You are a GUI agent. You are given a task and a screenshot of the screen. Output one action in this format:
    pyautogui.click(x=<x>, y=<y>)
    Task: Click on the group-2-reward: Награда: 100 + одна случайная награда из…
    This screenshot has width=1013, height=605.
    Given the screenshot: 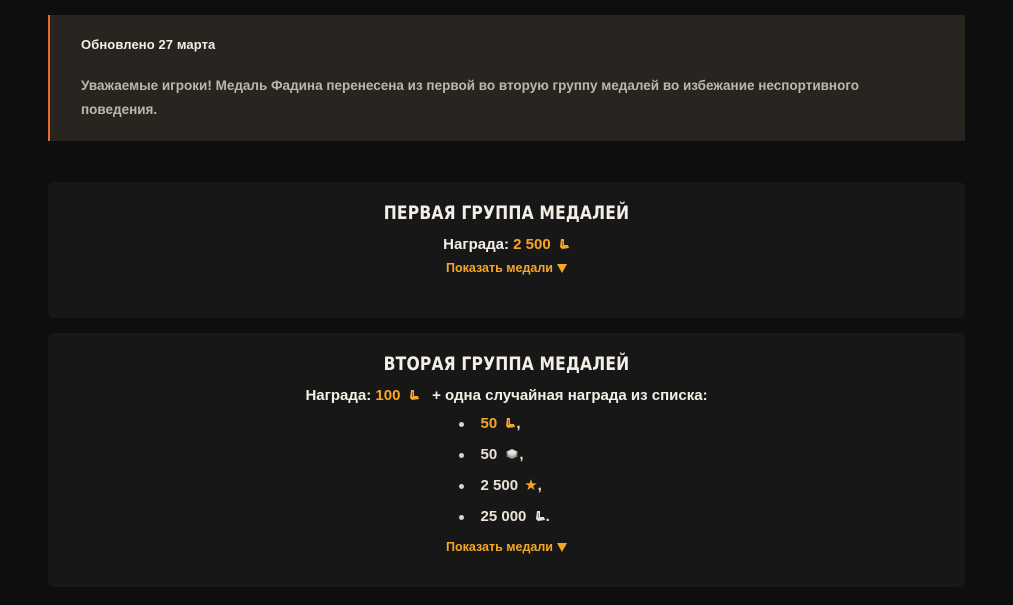 What is the action you would take?
    pyautogui.click(x=506, y=395)
    